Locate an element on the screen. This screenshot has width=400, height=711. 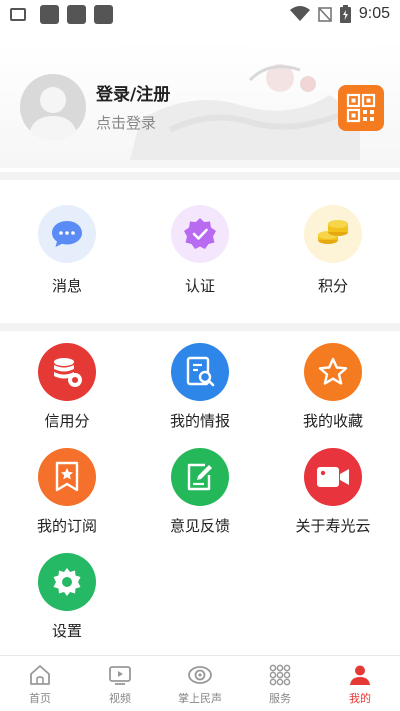
status-bar: 9:05 is located at coordinates (200, 14).